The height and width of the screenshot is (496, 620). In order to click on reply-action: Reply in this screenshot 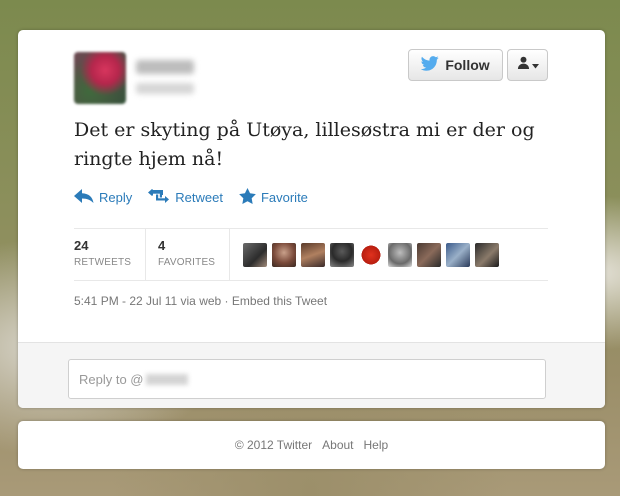, I will do `click(103, 197)`.